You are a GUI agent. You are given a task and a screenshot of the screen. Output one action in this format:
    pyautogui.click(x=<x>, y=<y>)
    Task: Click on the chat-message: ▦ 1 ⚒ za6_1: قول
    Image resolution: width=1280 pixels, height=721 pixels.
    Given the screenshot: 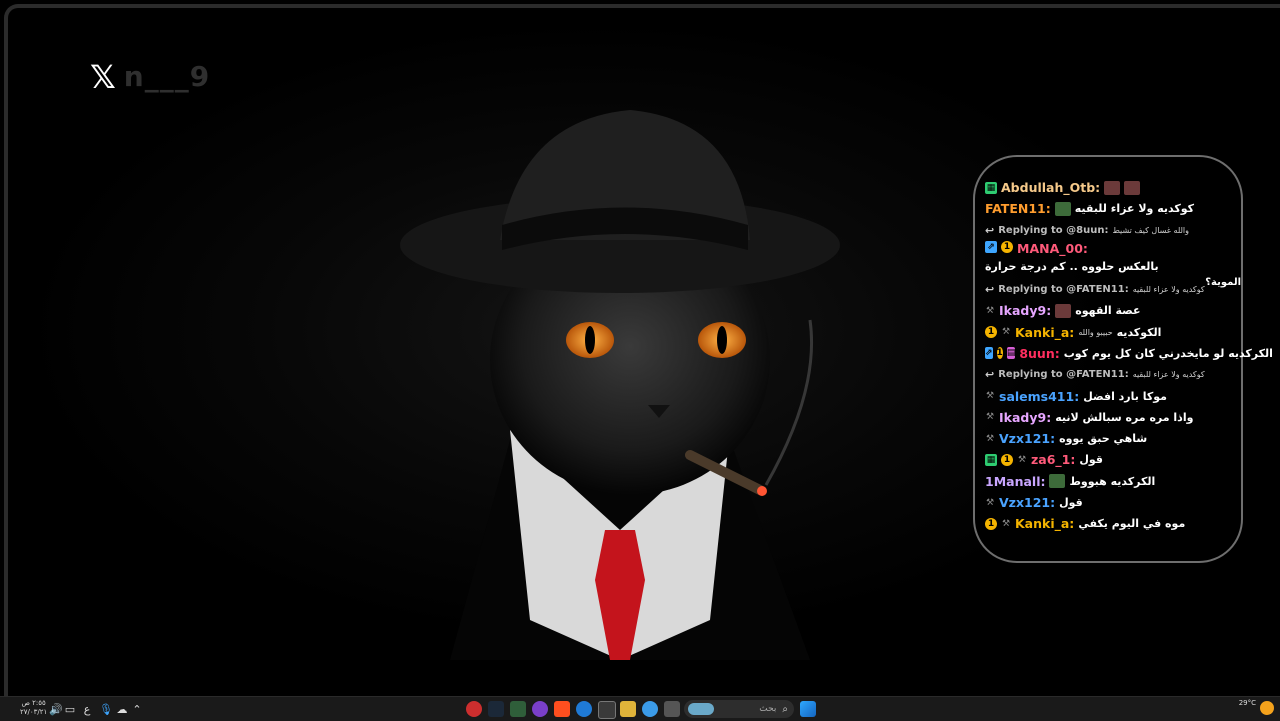 What is the action you would take?
    pyautogui.click(x=1113, y=459)
    